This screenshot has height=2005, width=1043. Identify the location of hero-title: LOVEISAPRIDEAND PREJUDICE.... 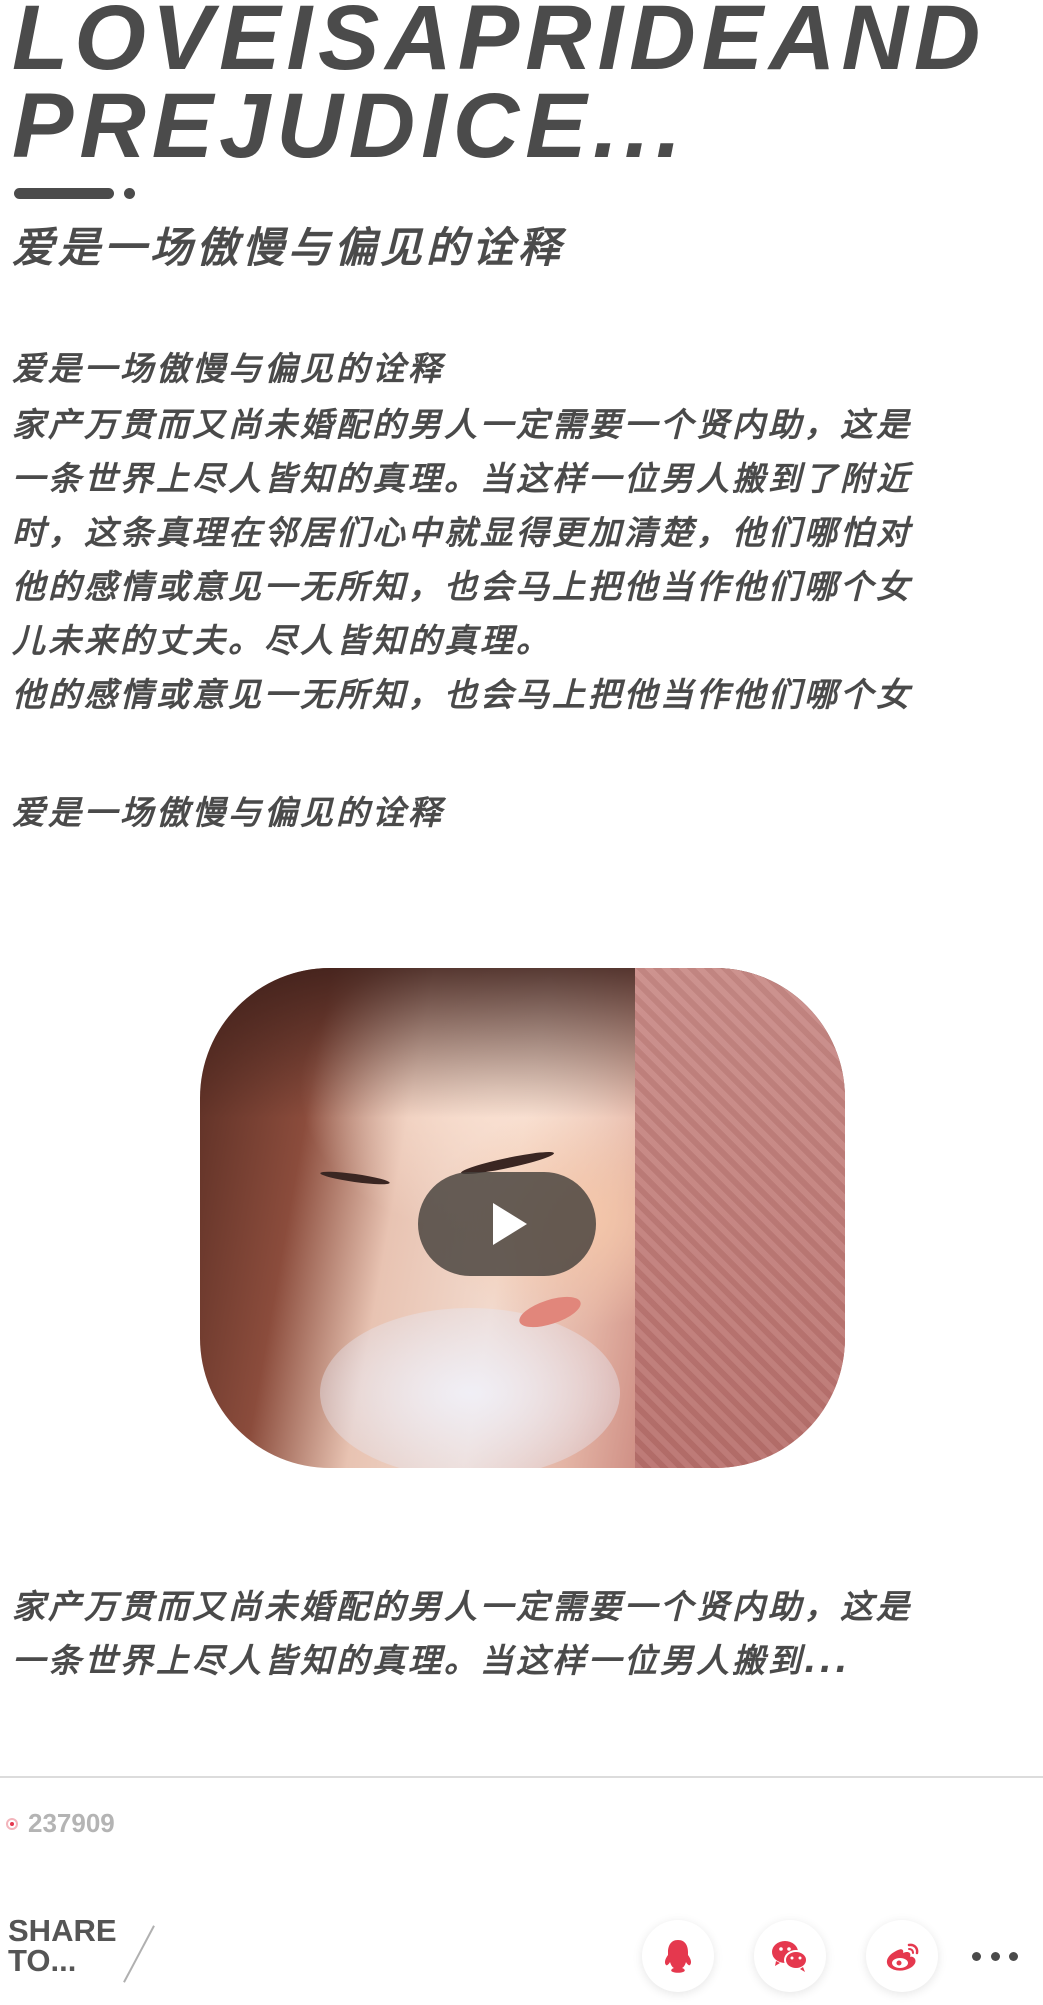
(522, 88).